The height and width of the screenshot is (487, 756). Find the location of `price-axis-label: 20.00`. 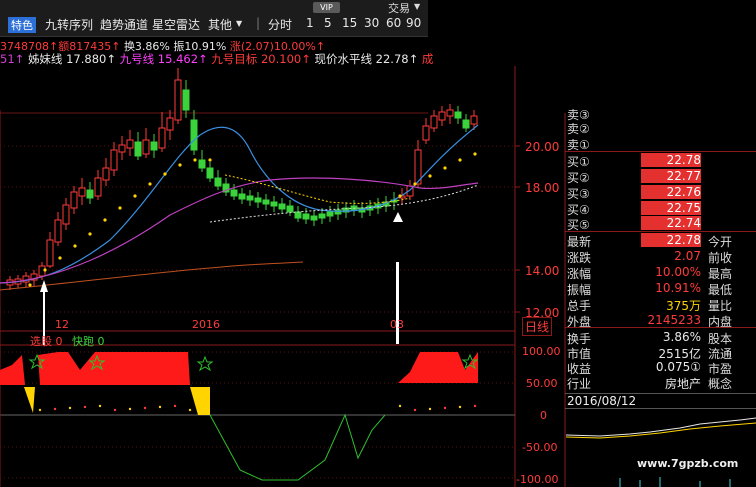

price-axis-label: 20.00 is located at coordinates (542, 147).